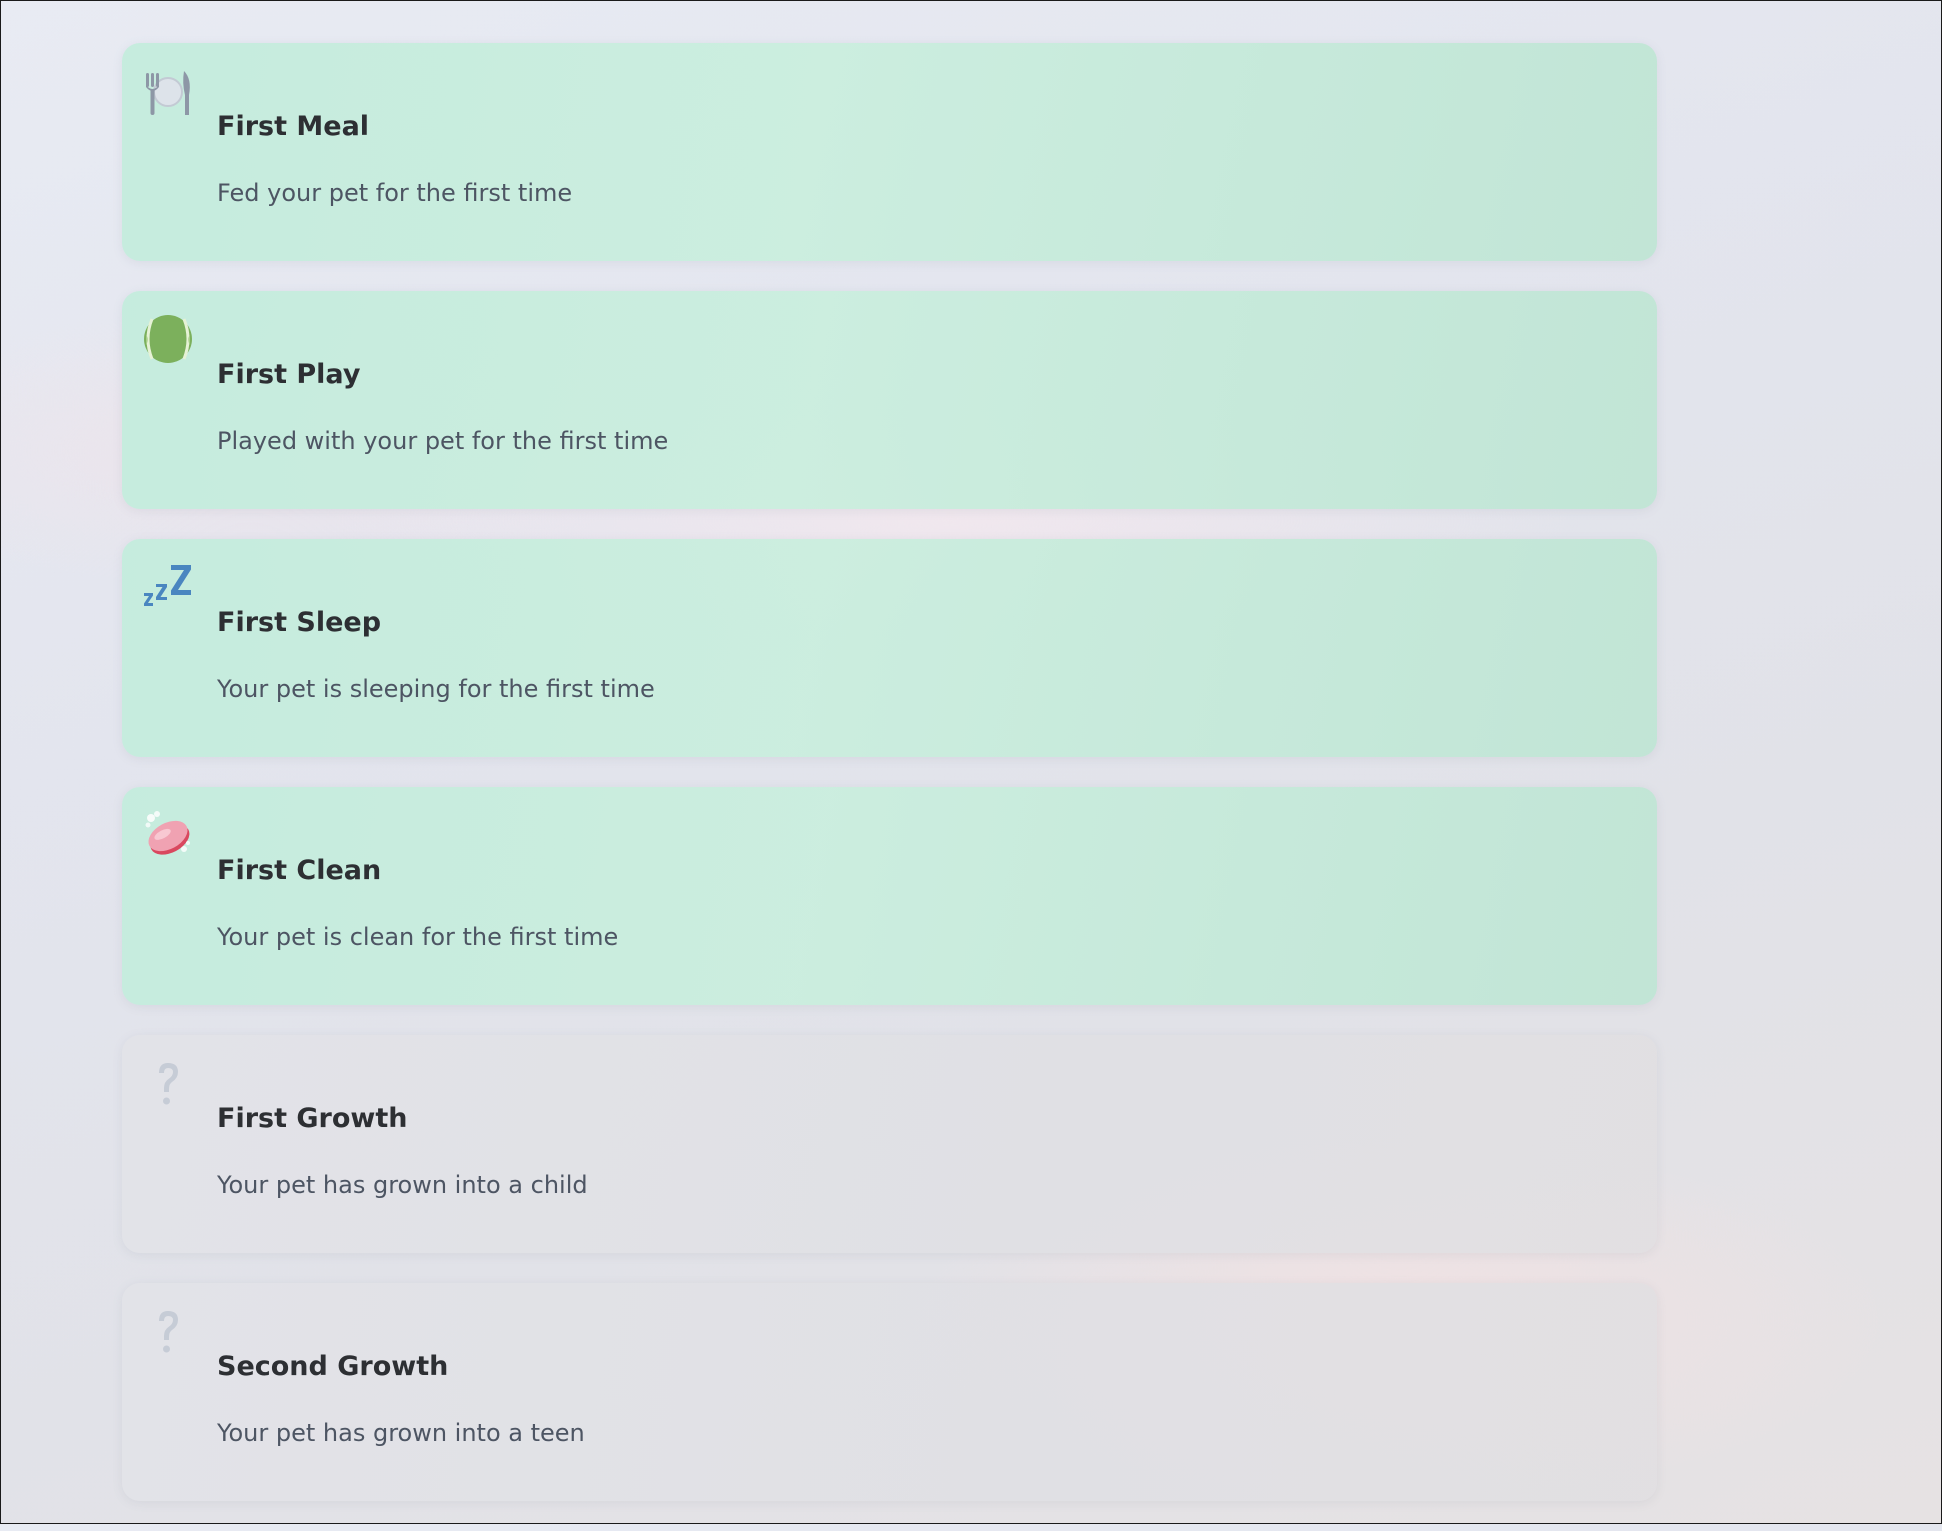  Describe the element at coordinates (168, 835) in the screenshot. I see `soap-icon` at that location.